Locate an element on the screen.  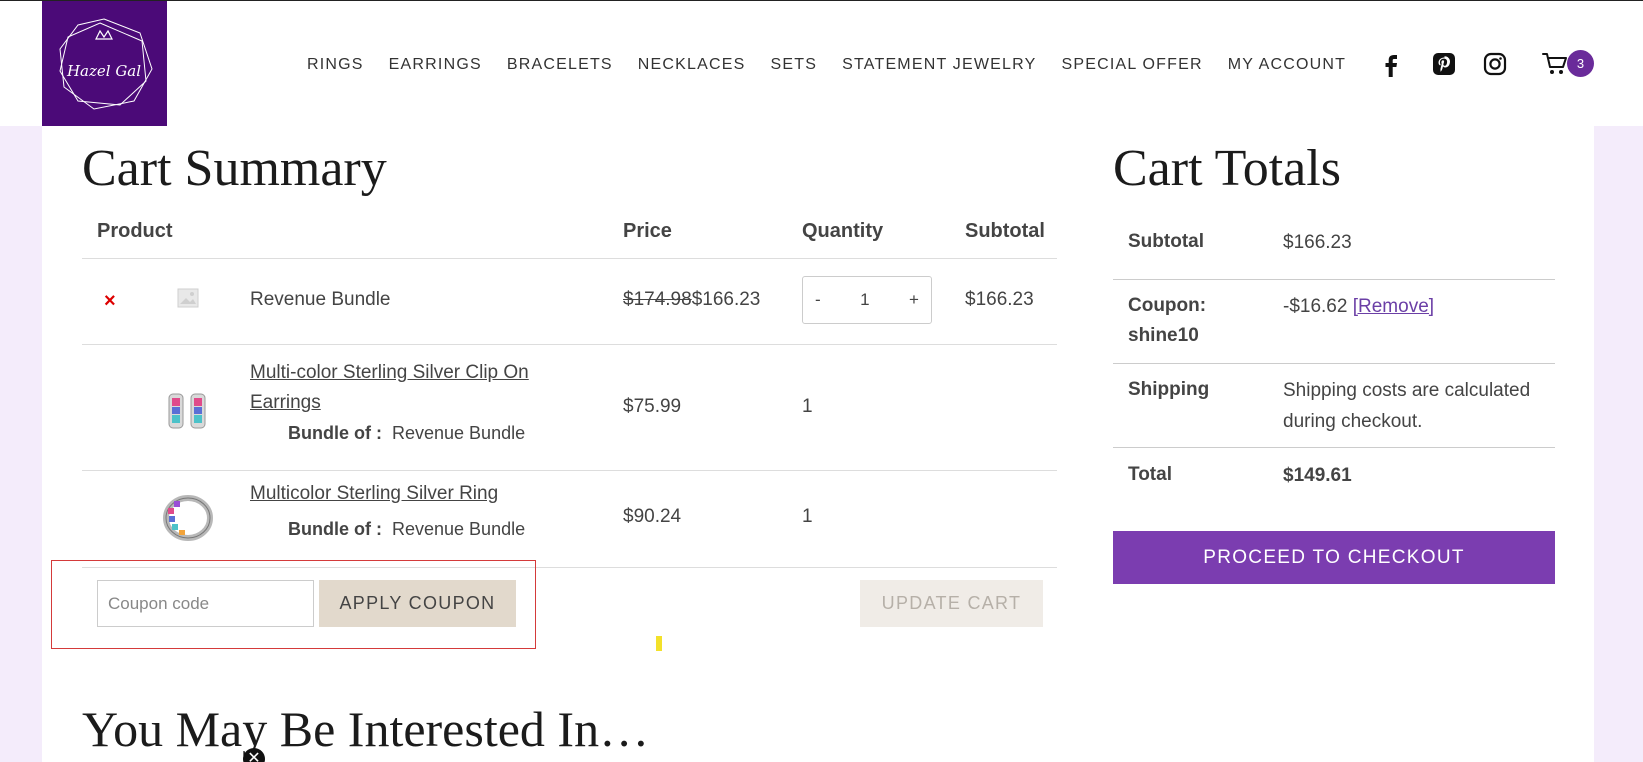
update-cart-button: UPDATE CART is located at coordinates (951, 603).